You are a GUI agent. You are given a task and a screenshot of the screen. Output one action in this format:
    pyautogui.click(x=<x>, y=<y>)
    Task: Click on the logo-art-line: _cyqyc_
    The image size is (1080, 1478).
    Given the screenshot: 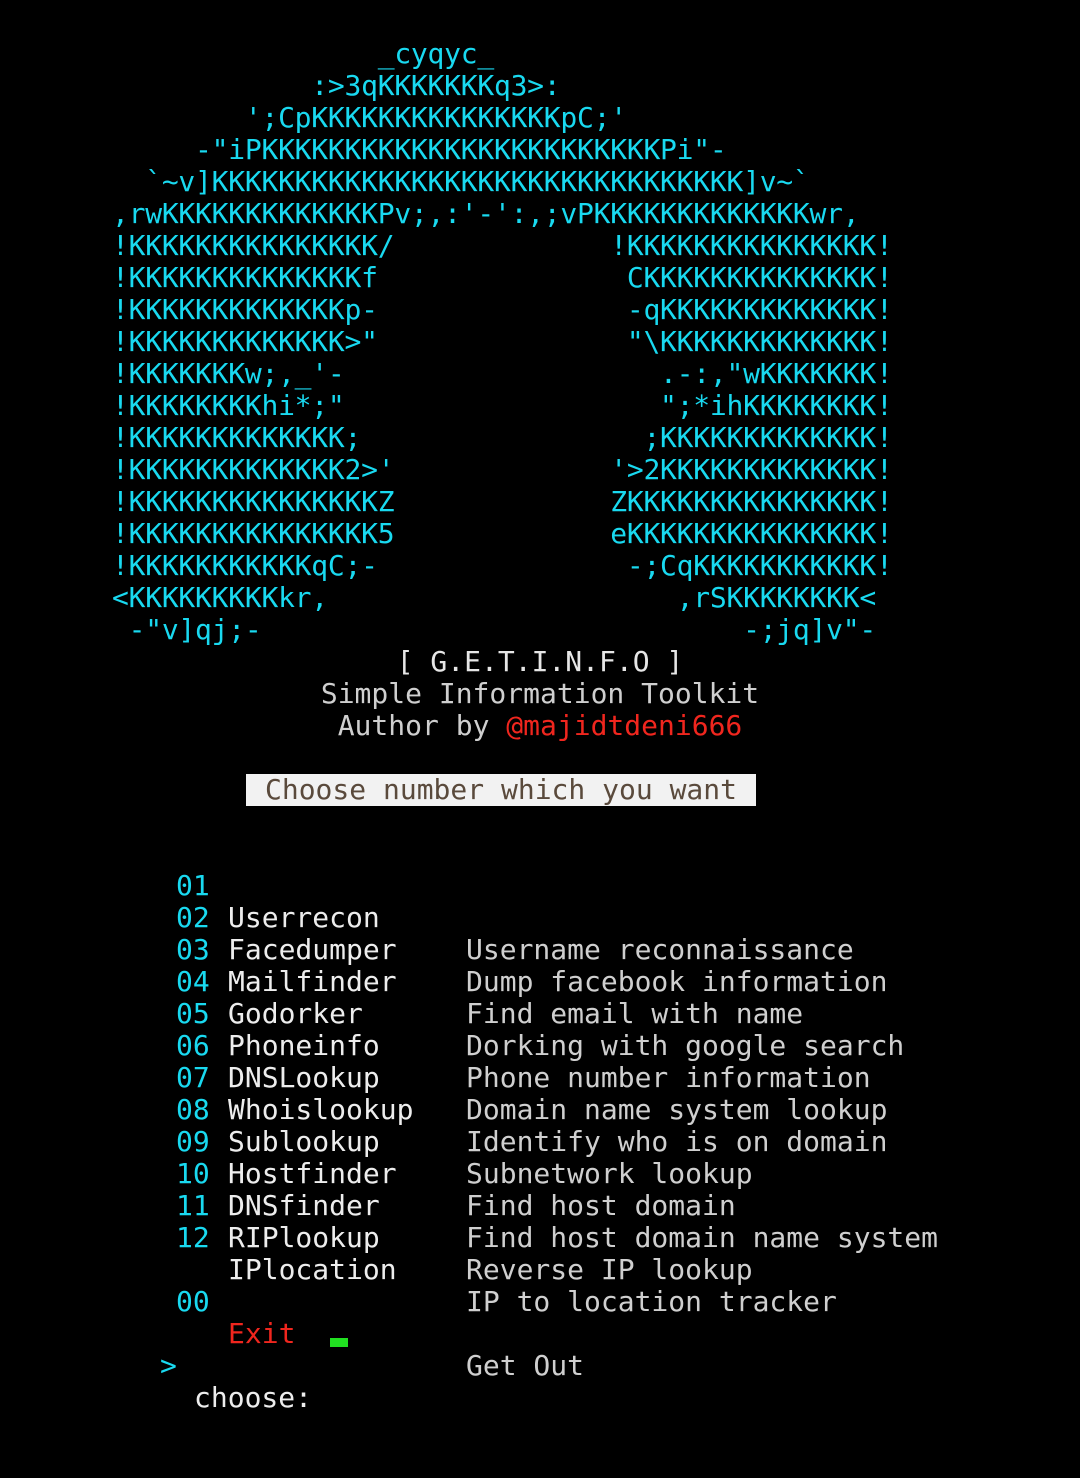 What is the action you would take?
    pyautogui.click(x=303, y=53)
    